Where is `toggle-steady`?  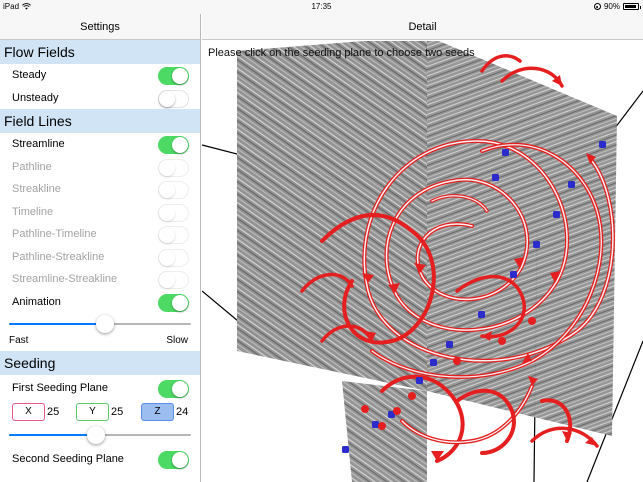 toggle-steady is located at coordinates (173, 76).